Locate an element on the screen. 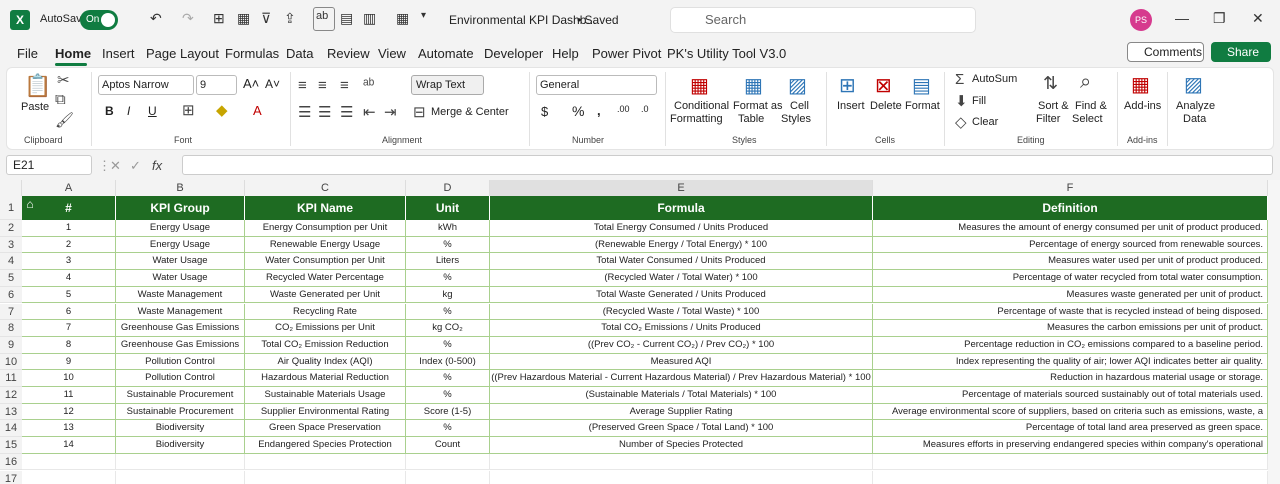 The height and width of the screenshot is (484, 1280). table-cell: Number of Species Protected is located at coordinates (681, 445).